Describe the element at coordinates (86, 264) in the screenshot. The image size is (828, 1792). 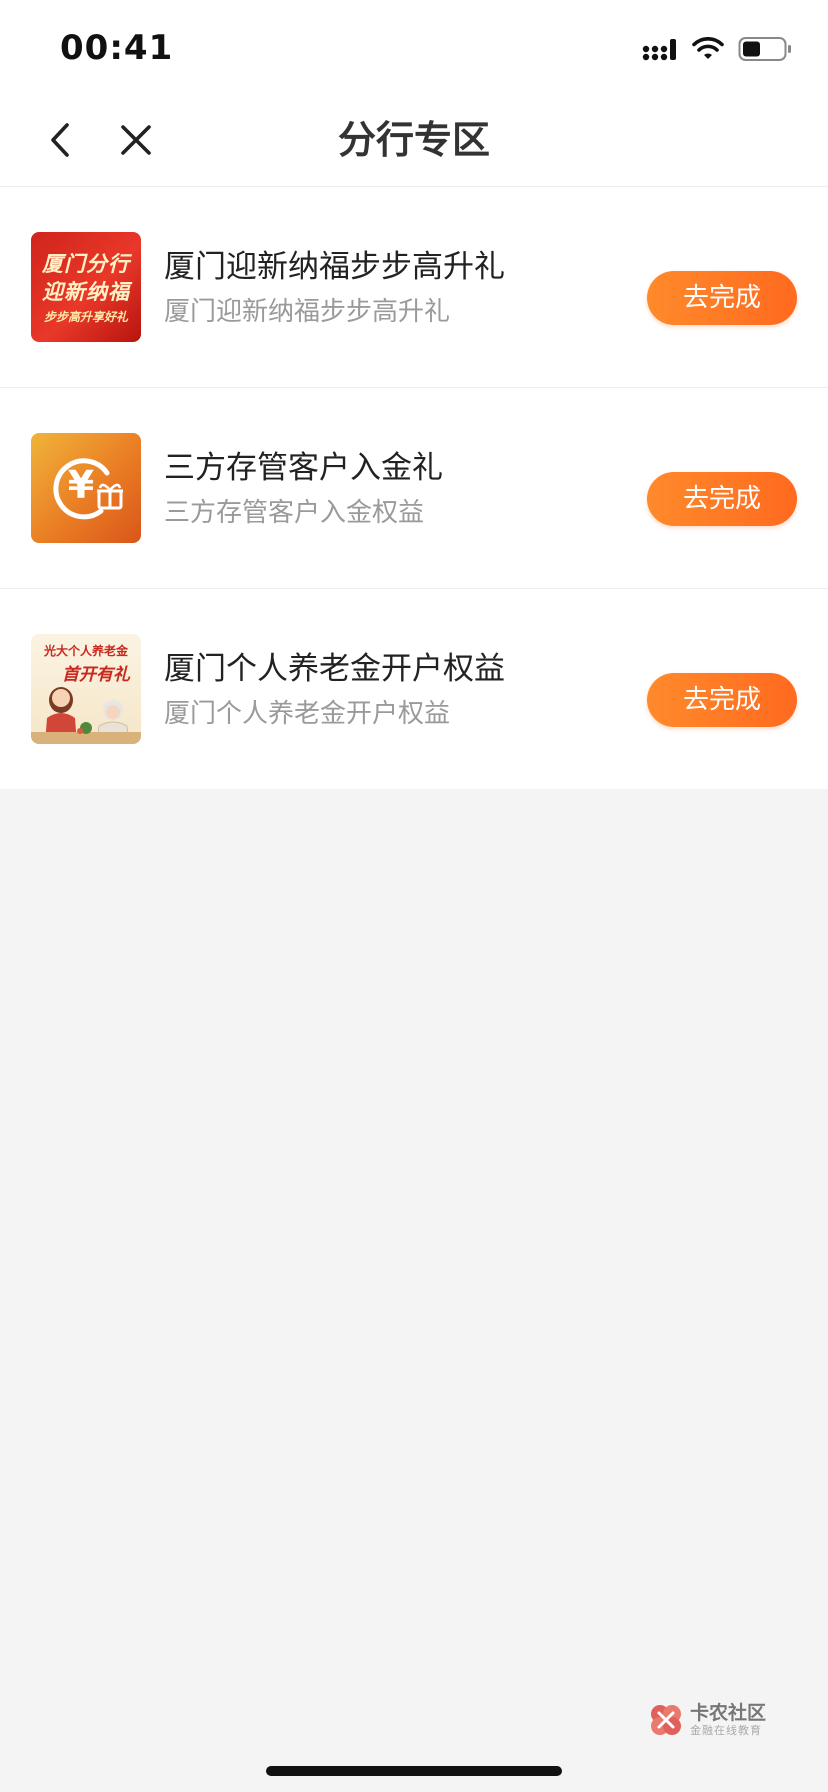
I see `thumb-line-1: 厦门分行` at that location.